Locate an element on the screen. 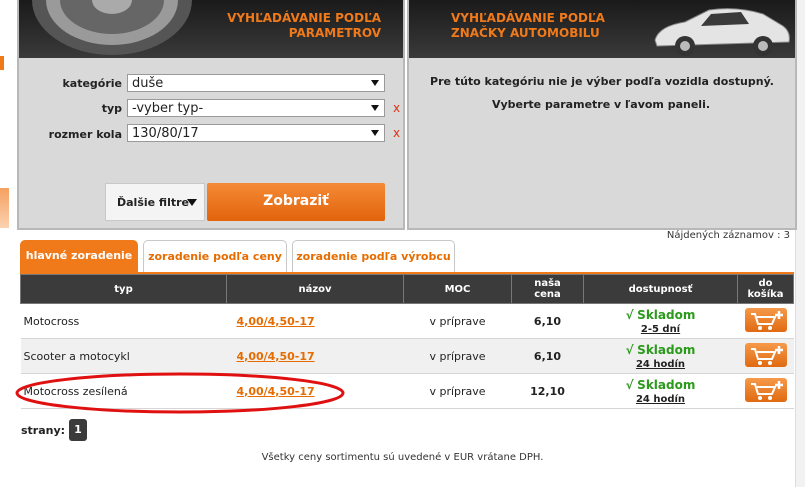 This screenshot has height=487, width=805. car-panel-header: VYHĽADÁVANIE PODĽA ZNAČKY AUTOMOBILU is located at coordinates (602, 29).